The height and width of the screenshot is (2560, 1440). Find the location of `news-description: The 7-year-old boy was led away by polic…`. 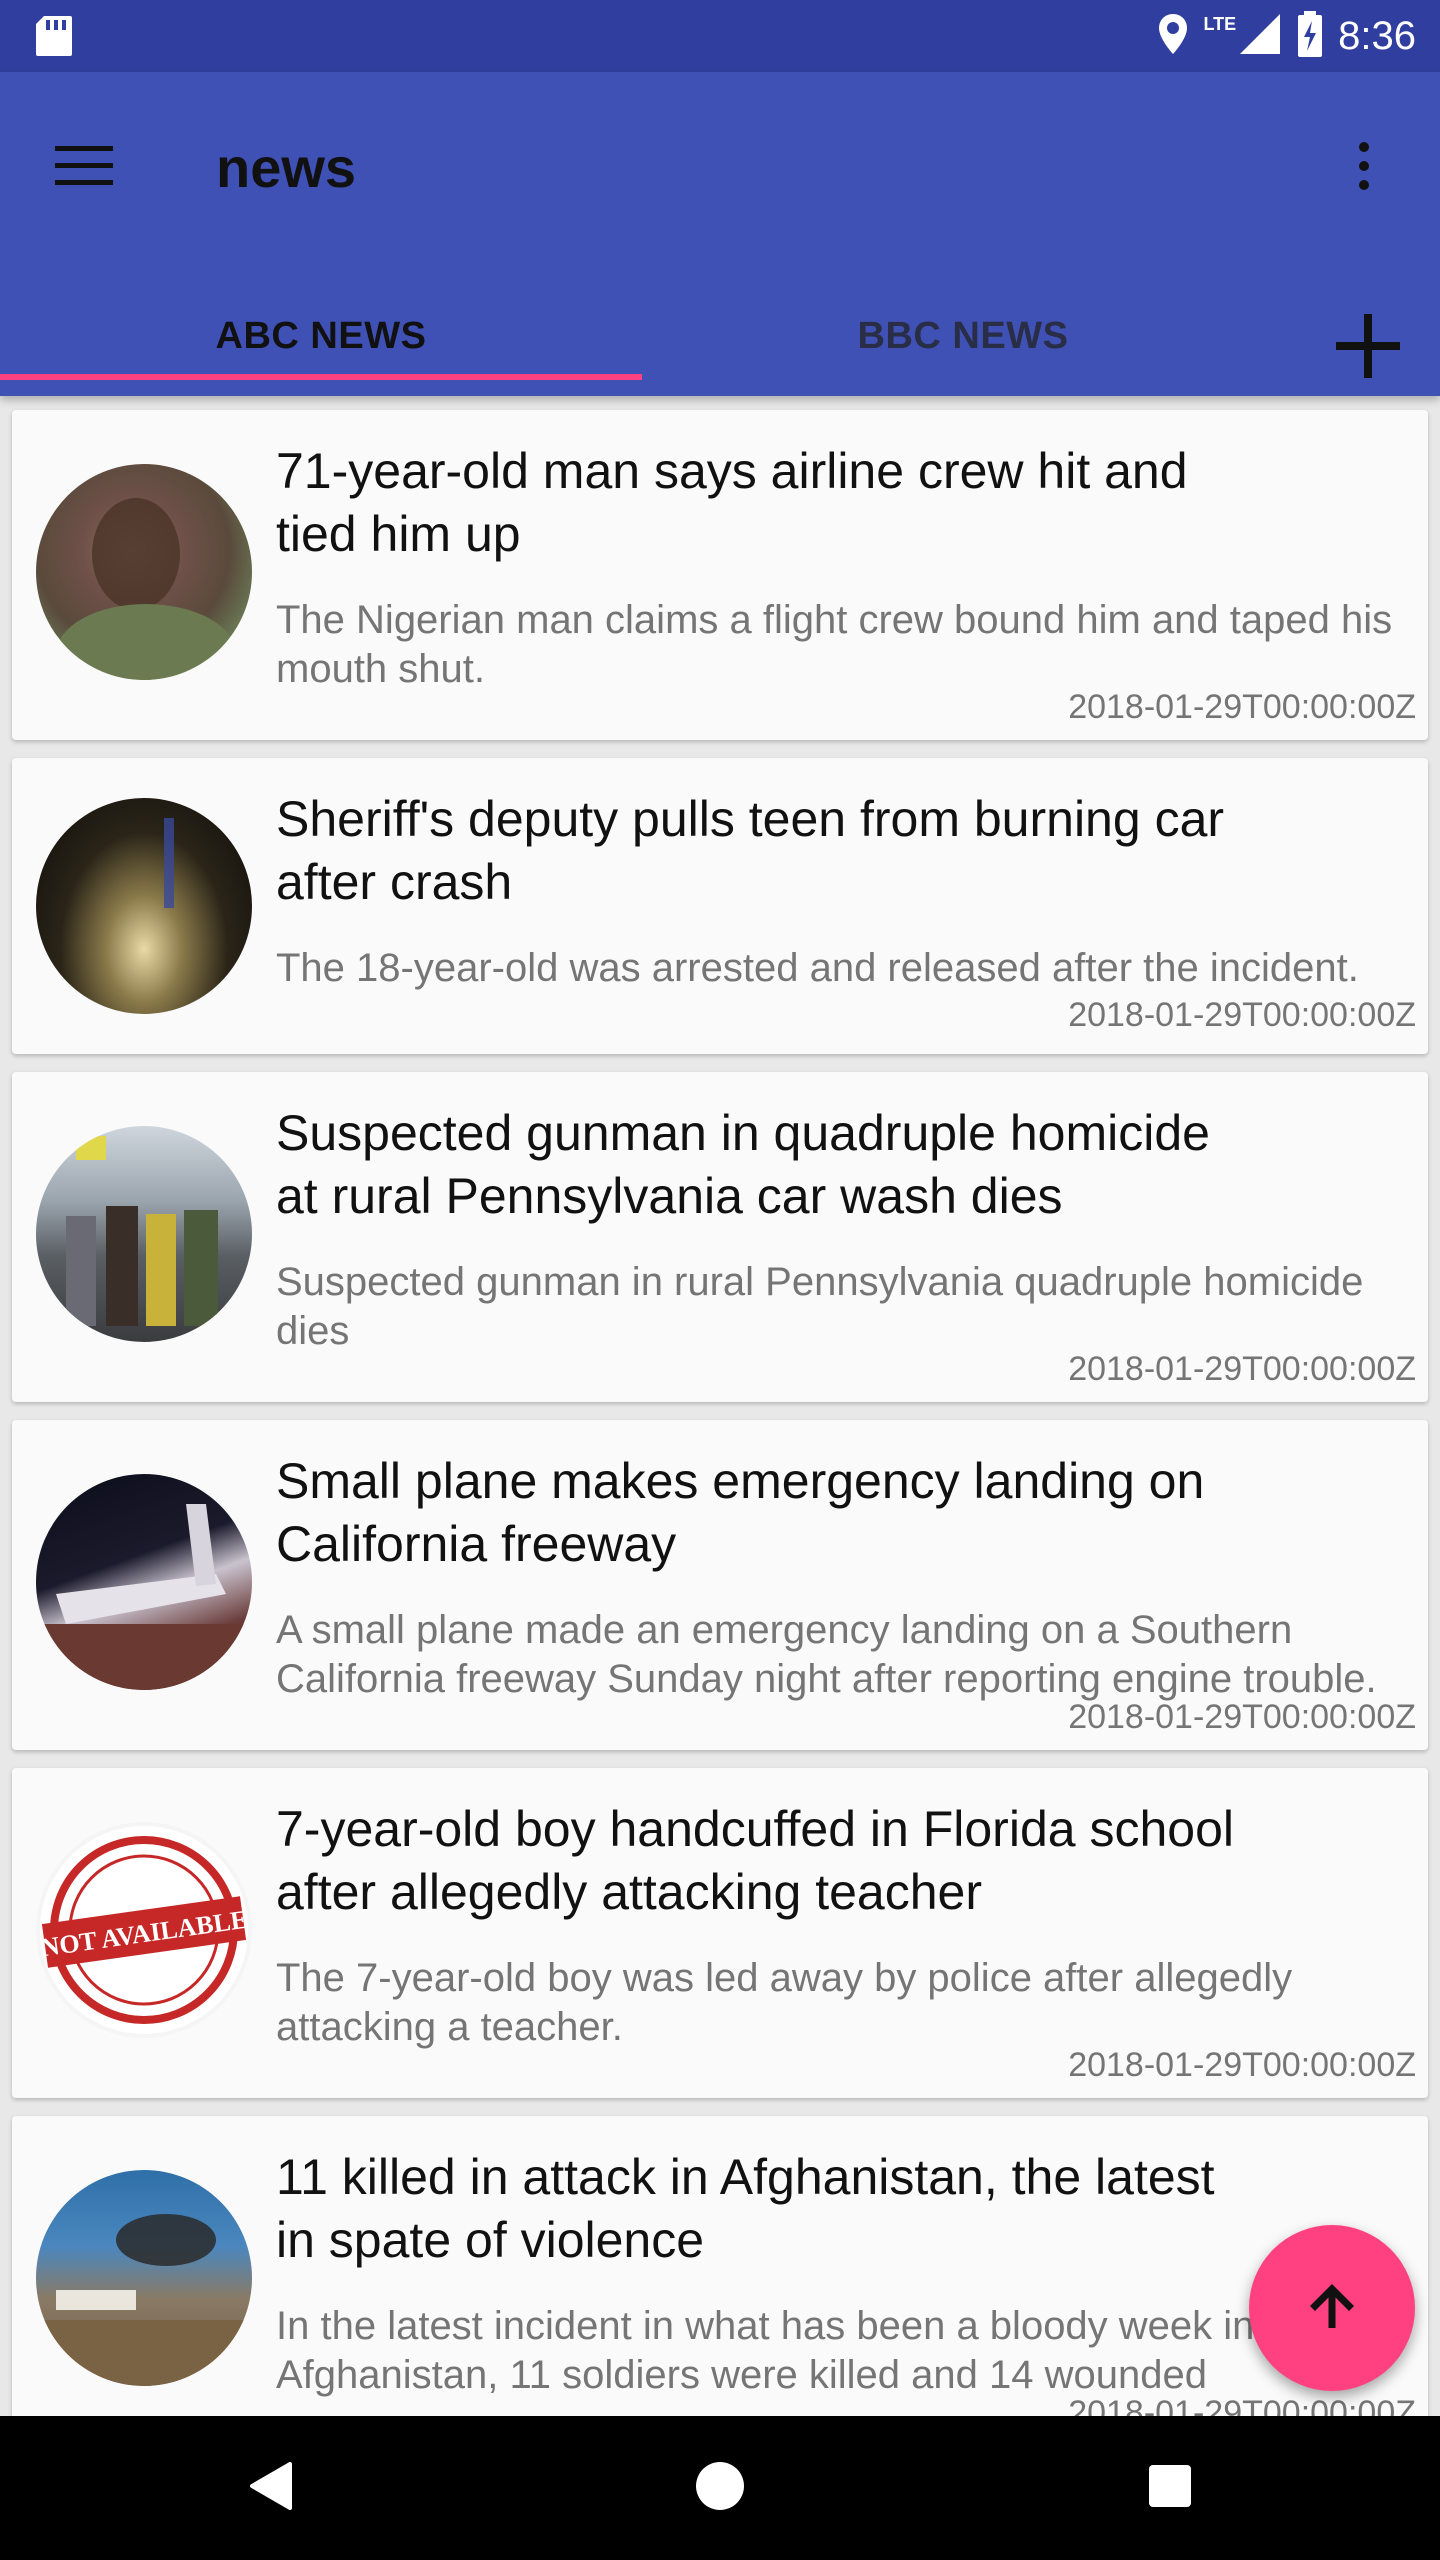

news-description: The 7-year-old boy was led away by polic… is located at coordinates (784, 2002).